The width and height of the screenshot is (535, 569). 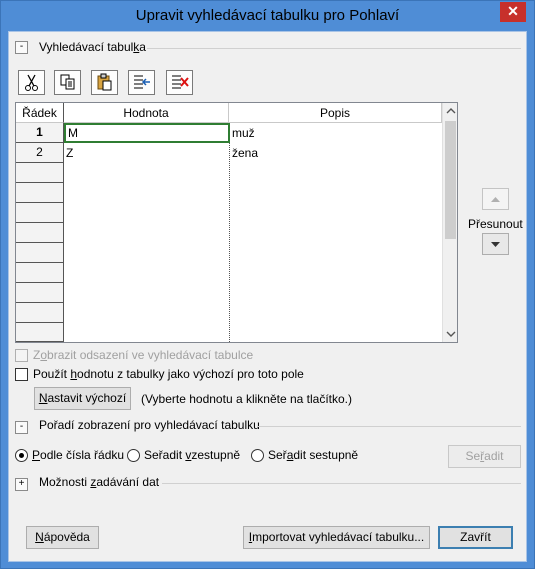 I want to click on move-up-button, so click(x=495, y=199).